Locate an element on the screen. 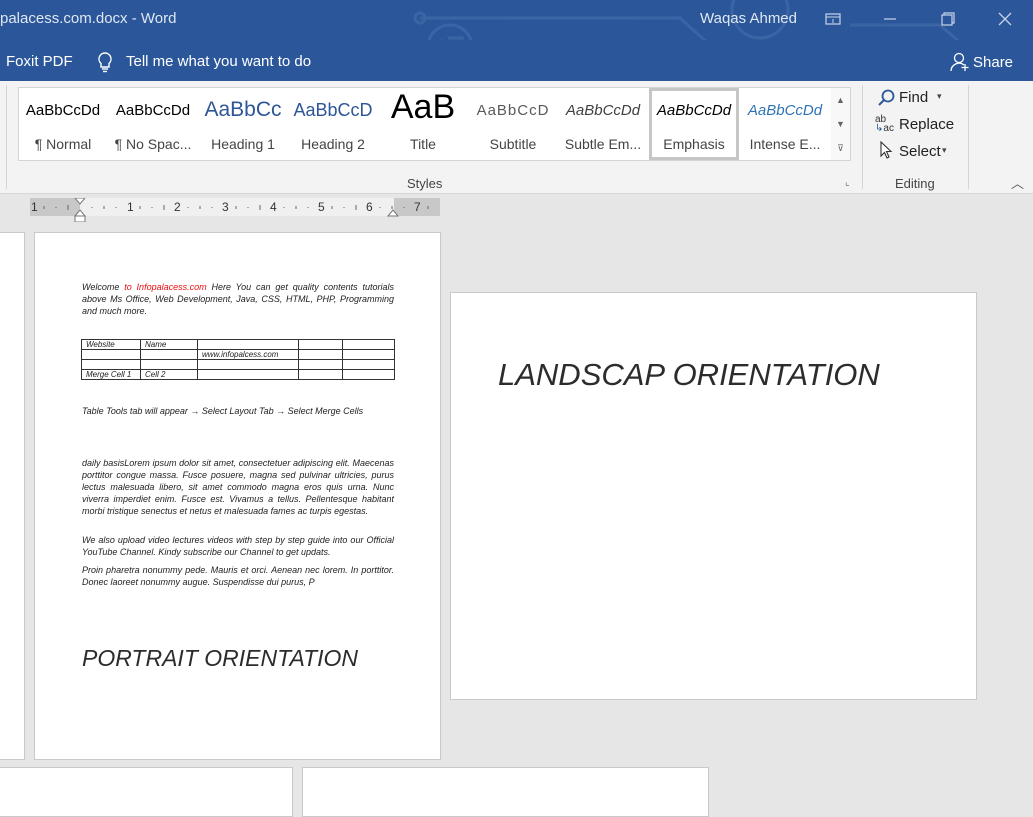  document-title: palacess.com.docx - Word is located at coordinates (88, 18).